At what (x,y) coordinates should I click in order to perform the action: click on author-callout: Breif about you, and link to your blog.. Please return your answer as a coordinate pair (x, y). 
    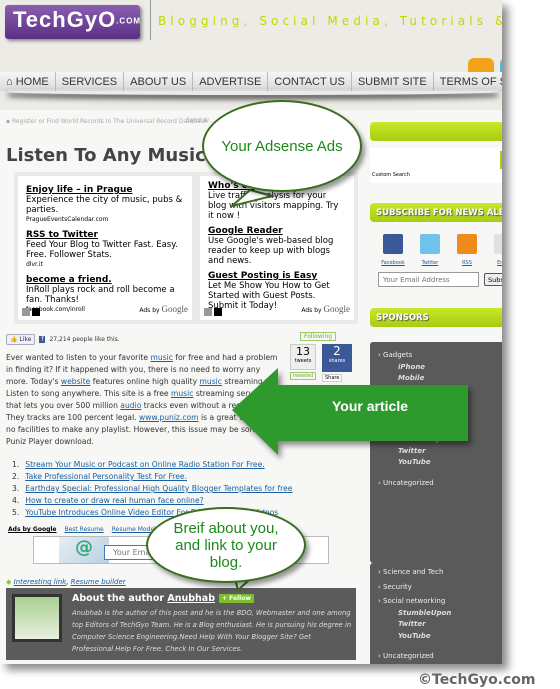
    Looking at the image, I should click on (226, 545).